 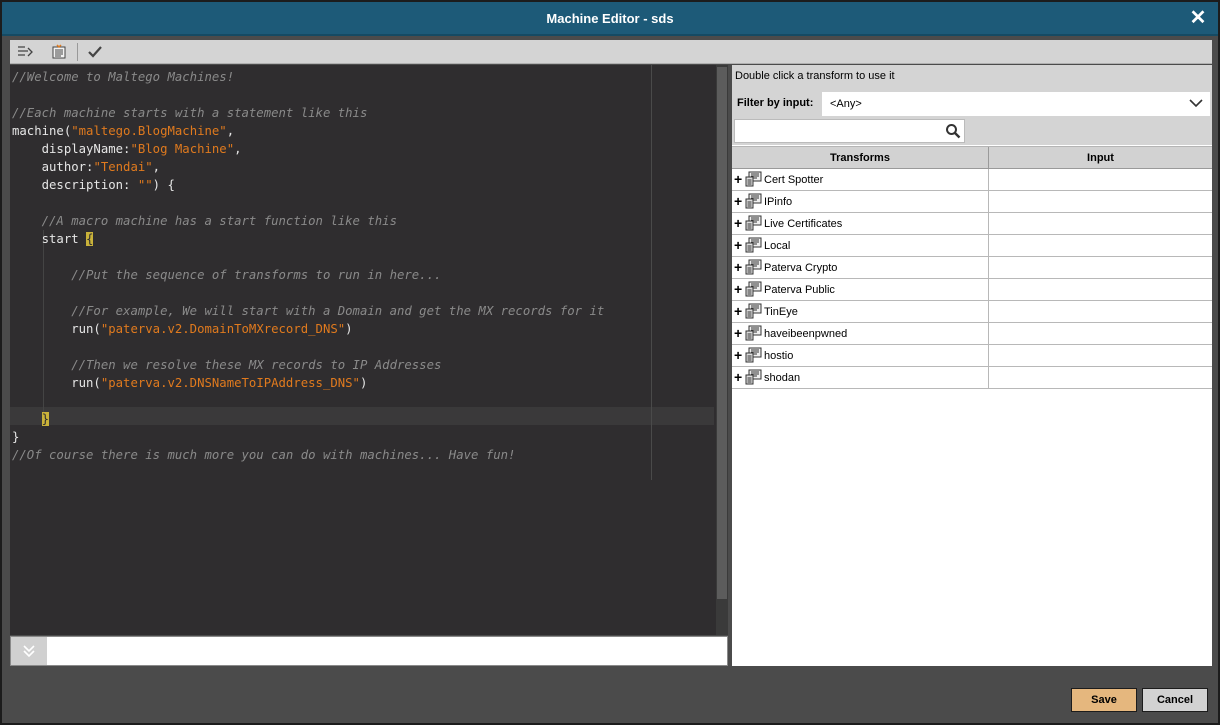 What do you see at coordinates (611, 52) in the screenshot?
I see `editor-toolbar` at bounding box center [611, 52].